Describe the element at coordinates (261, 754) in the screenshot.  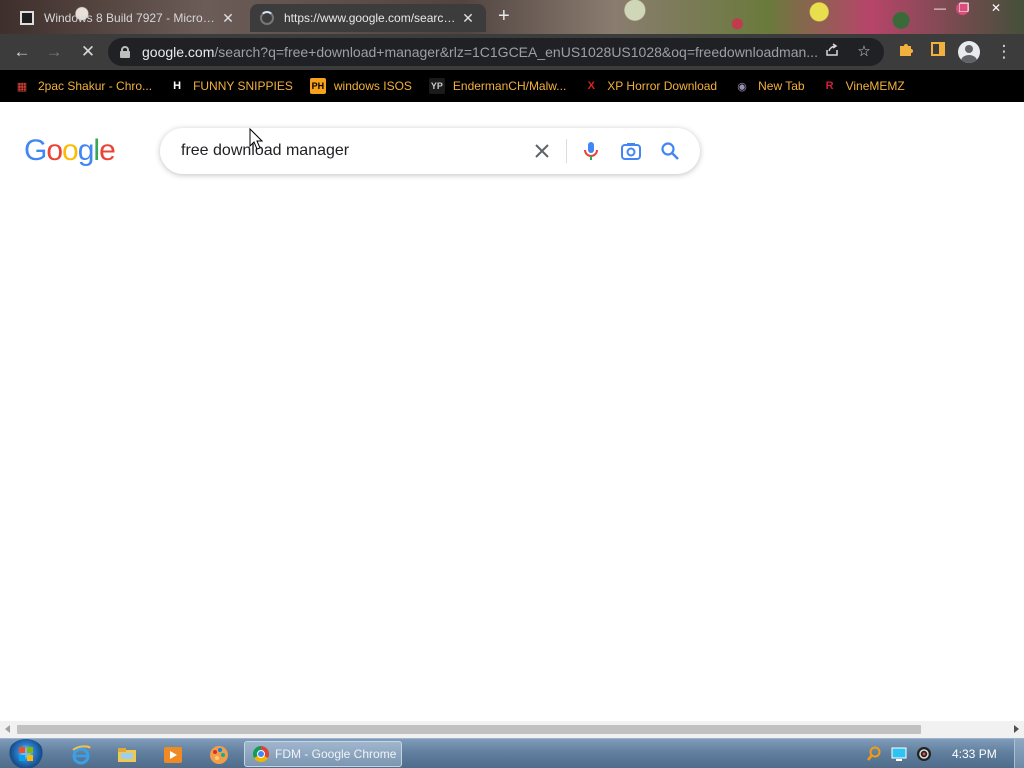
I see `chrome-icon` at that location.